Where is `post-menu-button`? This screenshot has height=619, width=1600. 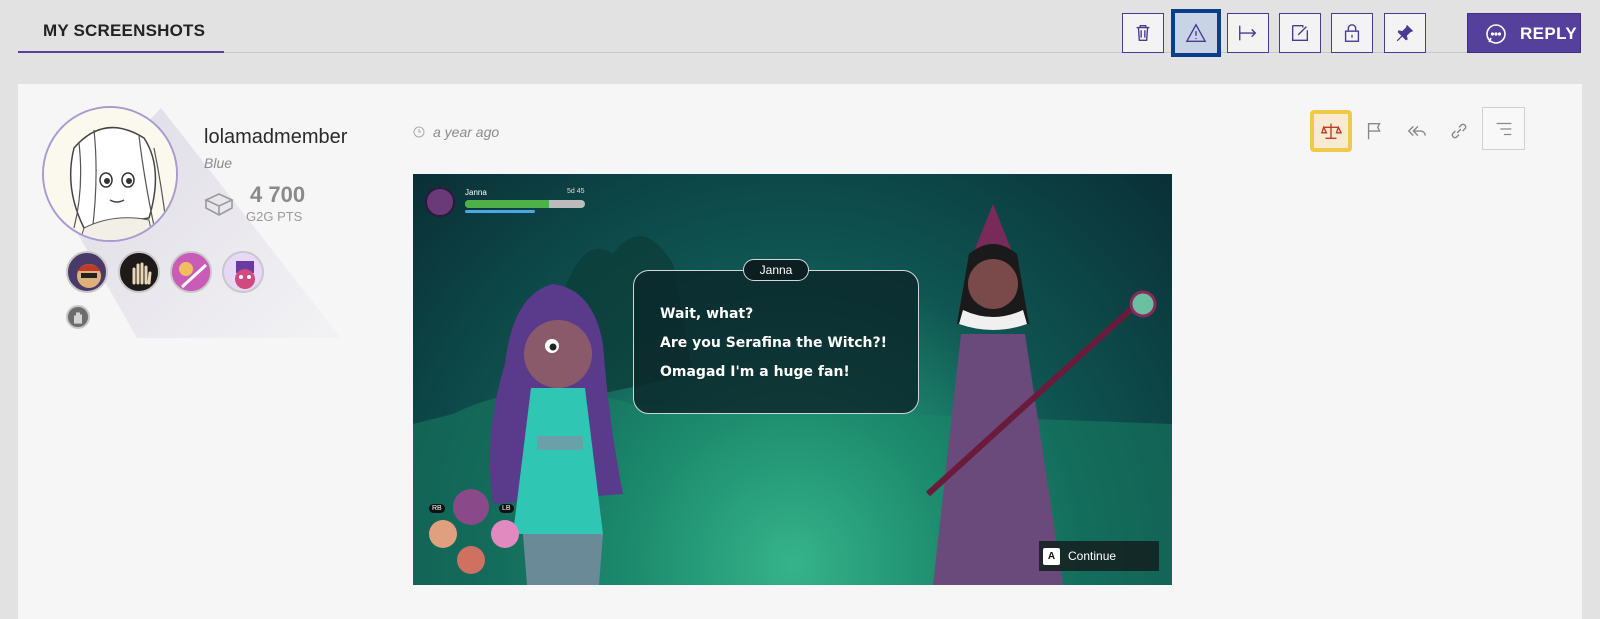 post-menu-button is located at coordinates (1503, 128).